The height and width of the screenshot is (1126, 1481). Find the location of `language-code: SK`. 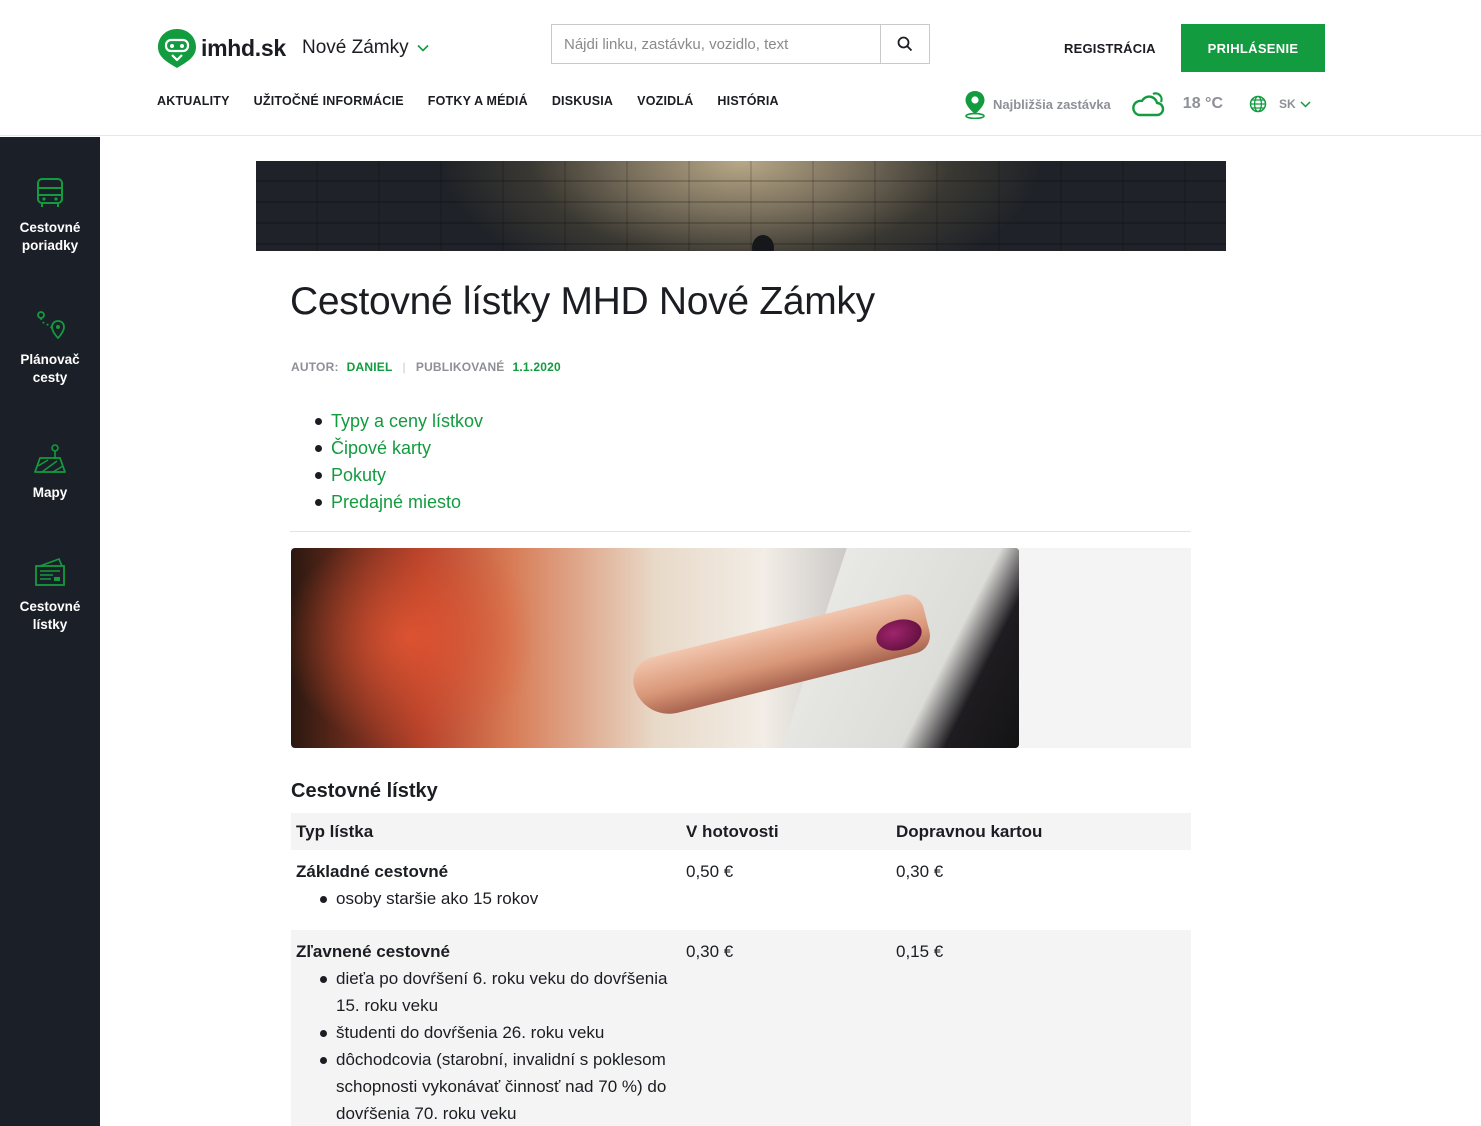

language-code: SK is located at coordinates (1287, 104).